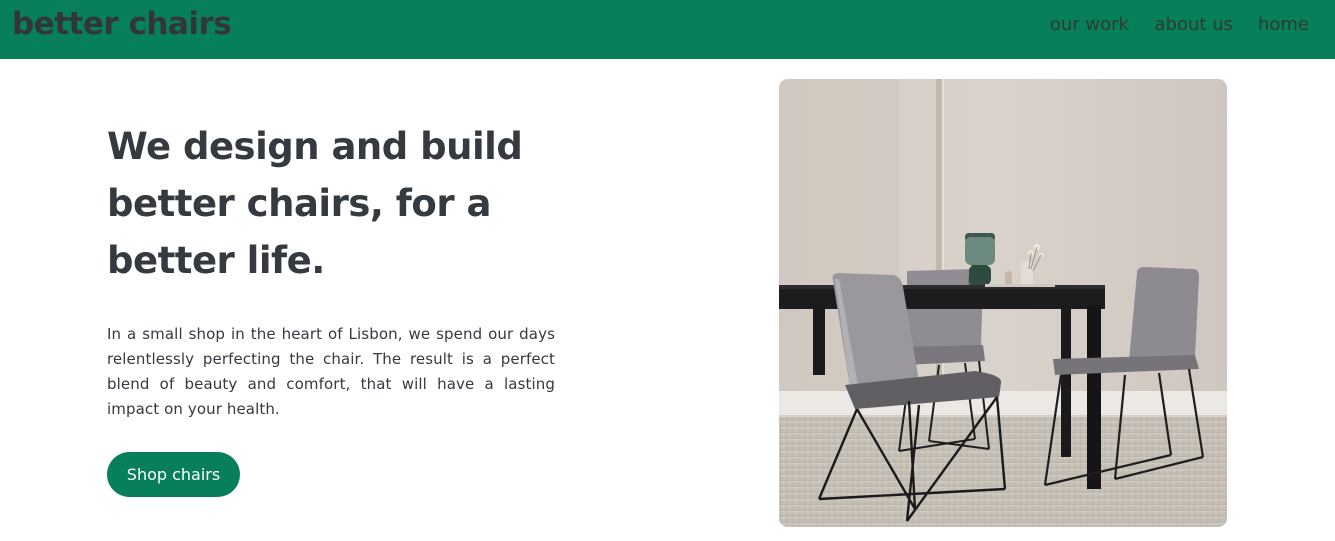 The width and height of the screenshot is (1335, 541). Describe the element at coordinates (122, 24) in the screenshot. I see `brand-logo: better chairs` at that location.